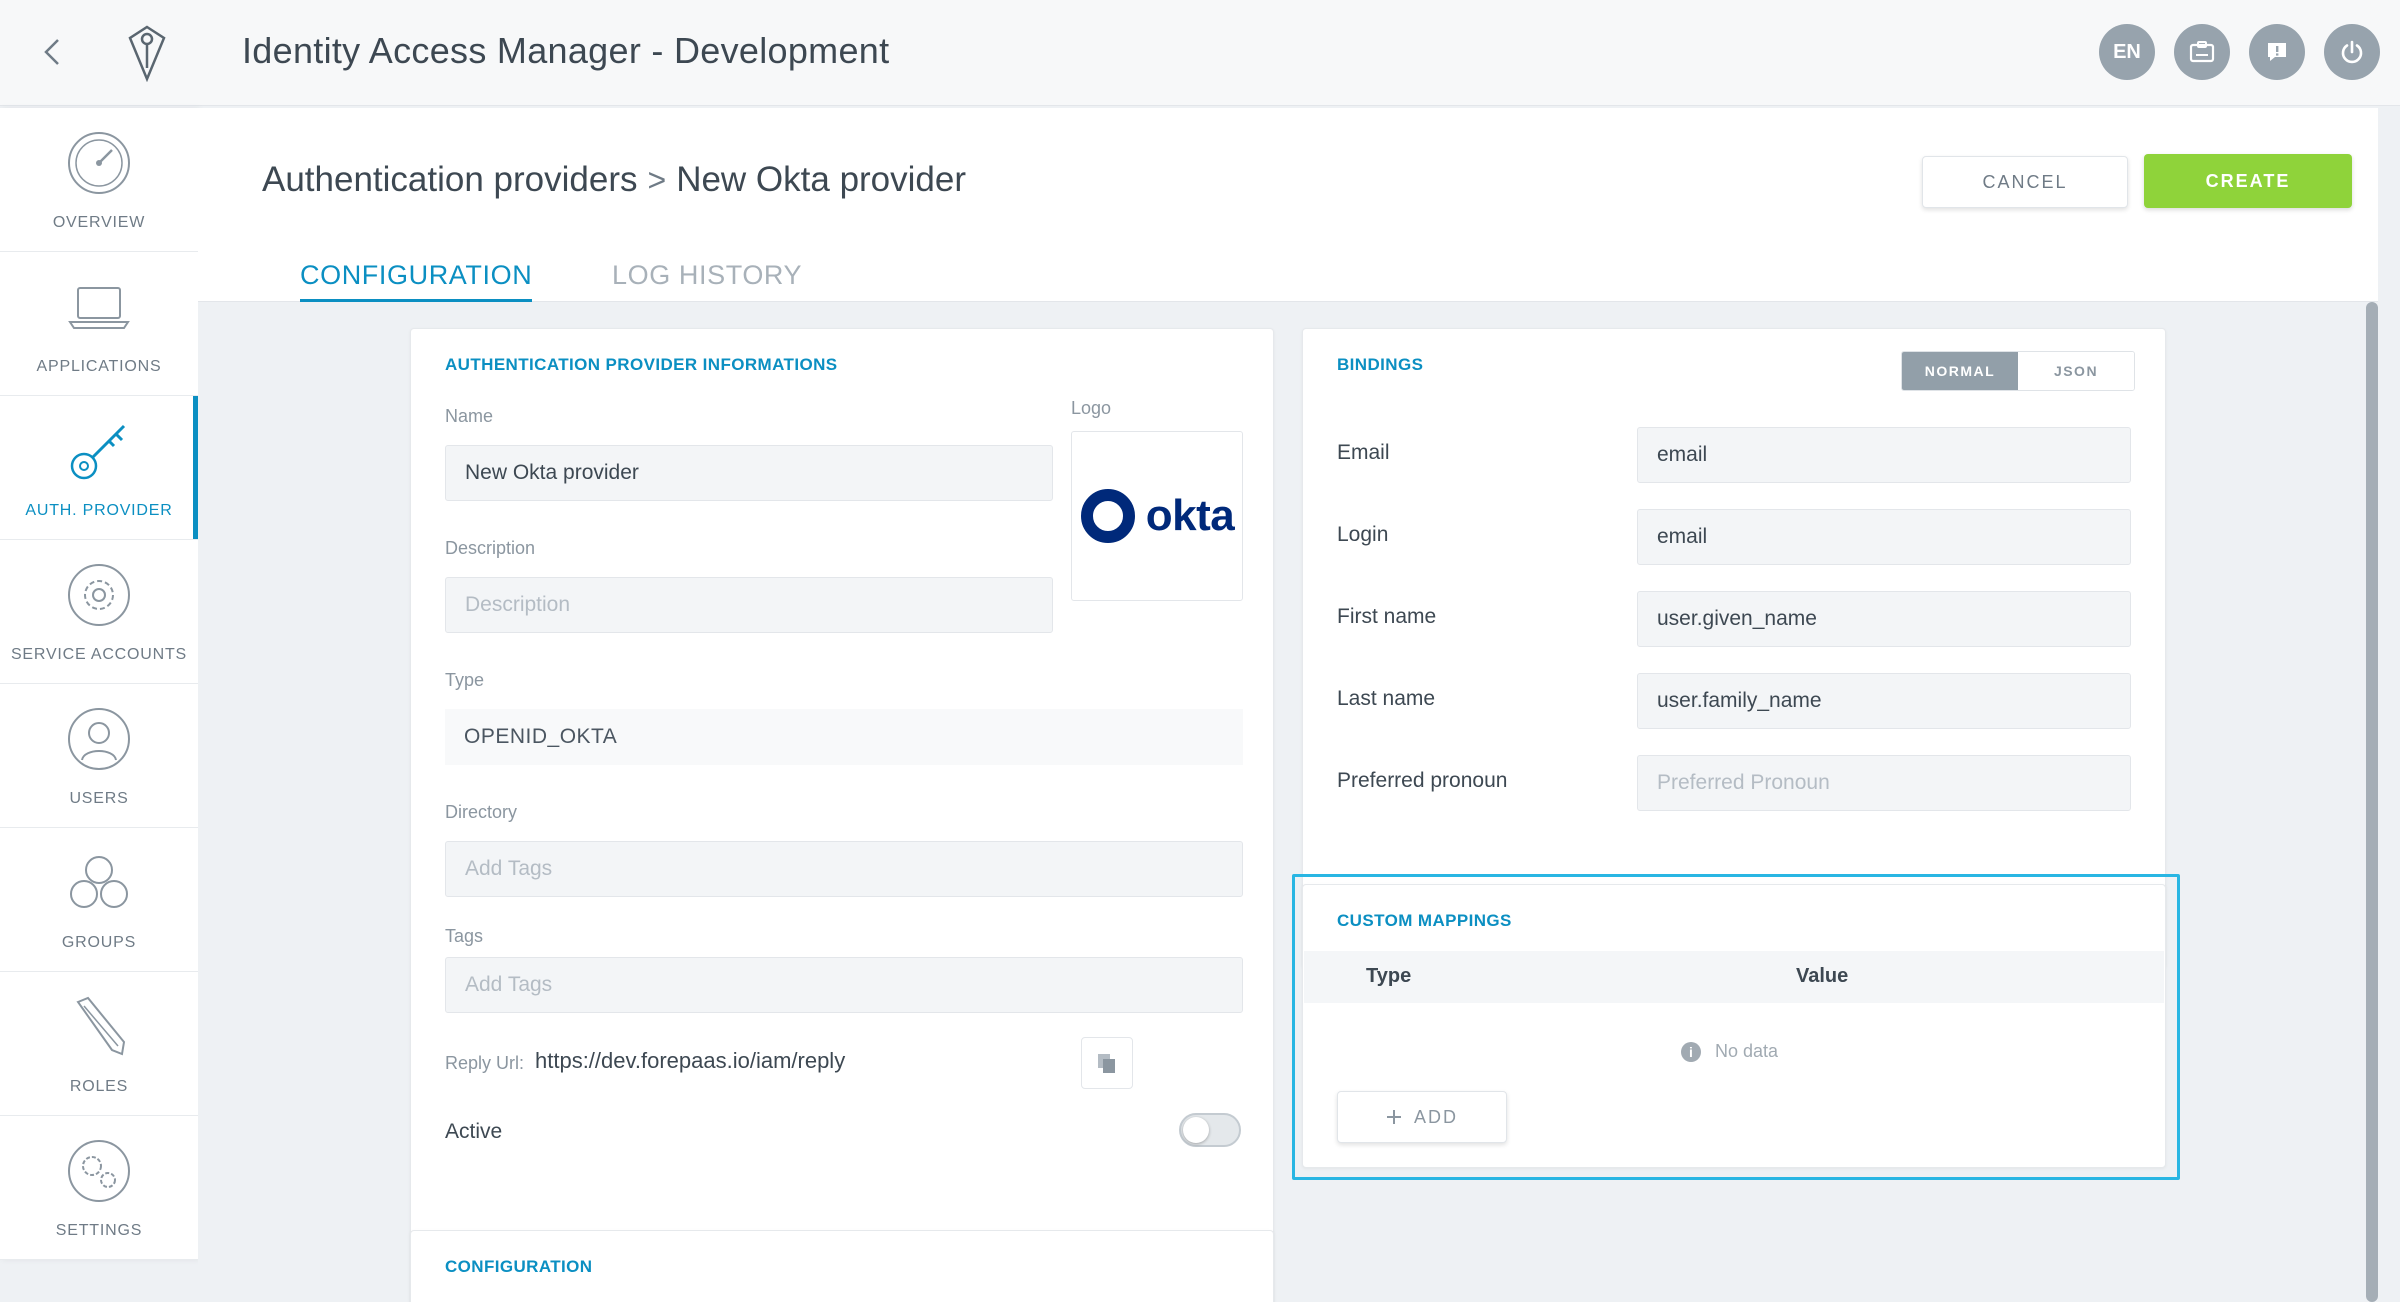 The width and height of the screenshot is (2400, 1302). I want to click on top-bar: Identity Access Manager - Development EN, so click(1200, 53).